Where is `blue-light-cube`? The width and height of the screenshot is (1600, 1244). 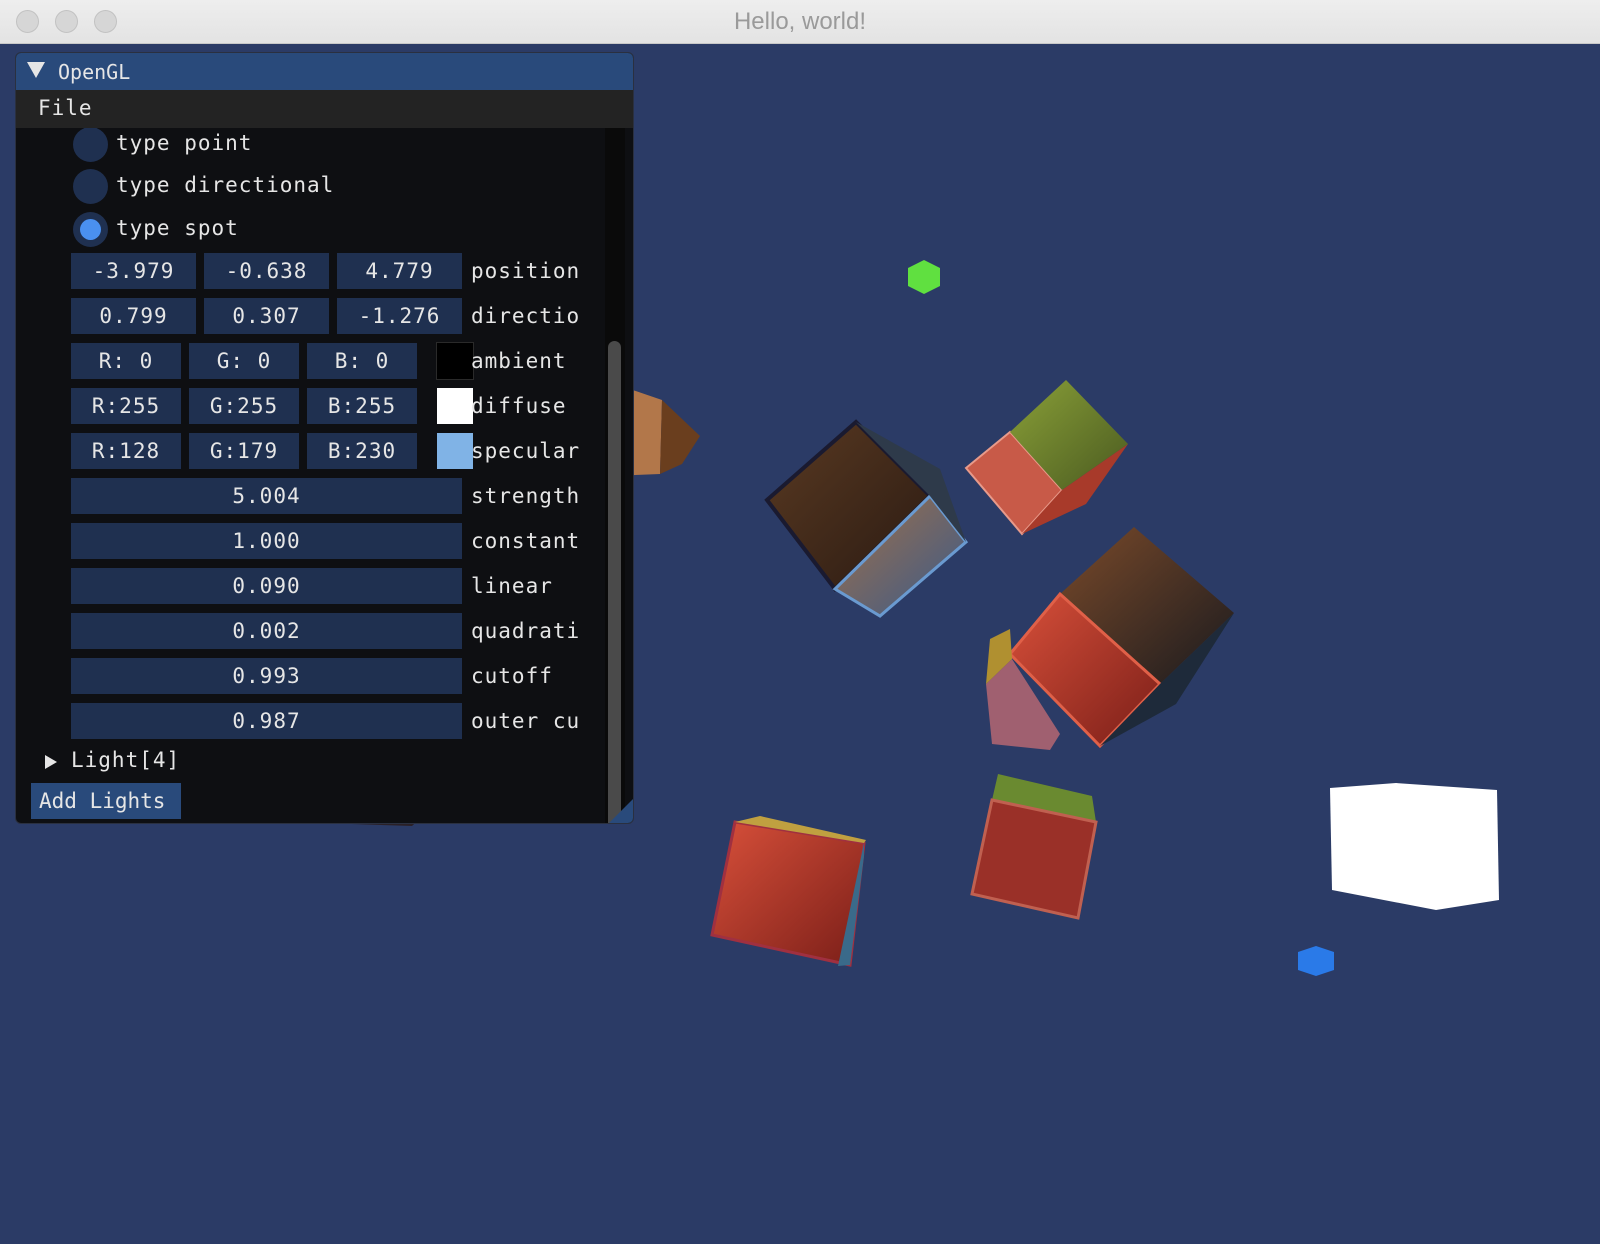
blue-light-cube is located at coordinates (1316, 961).